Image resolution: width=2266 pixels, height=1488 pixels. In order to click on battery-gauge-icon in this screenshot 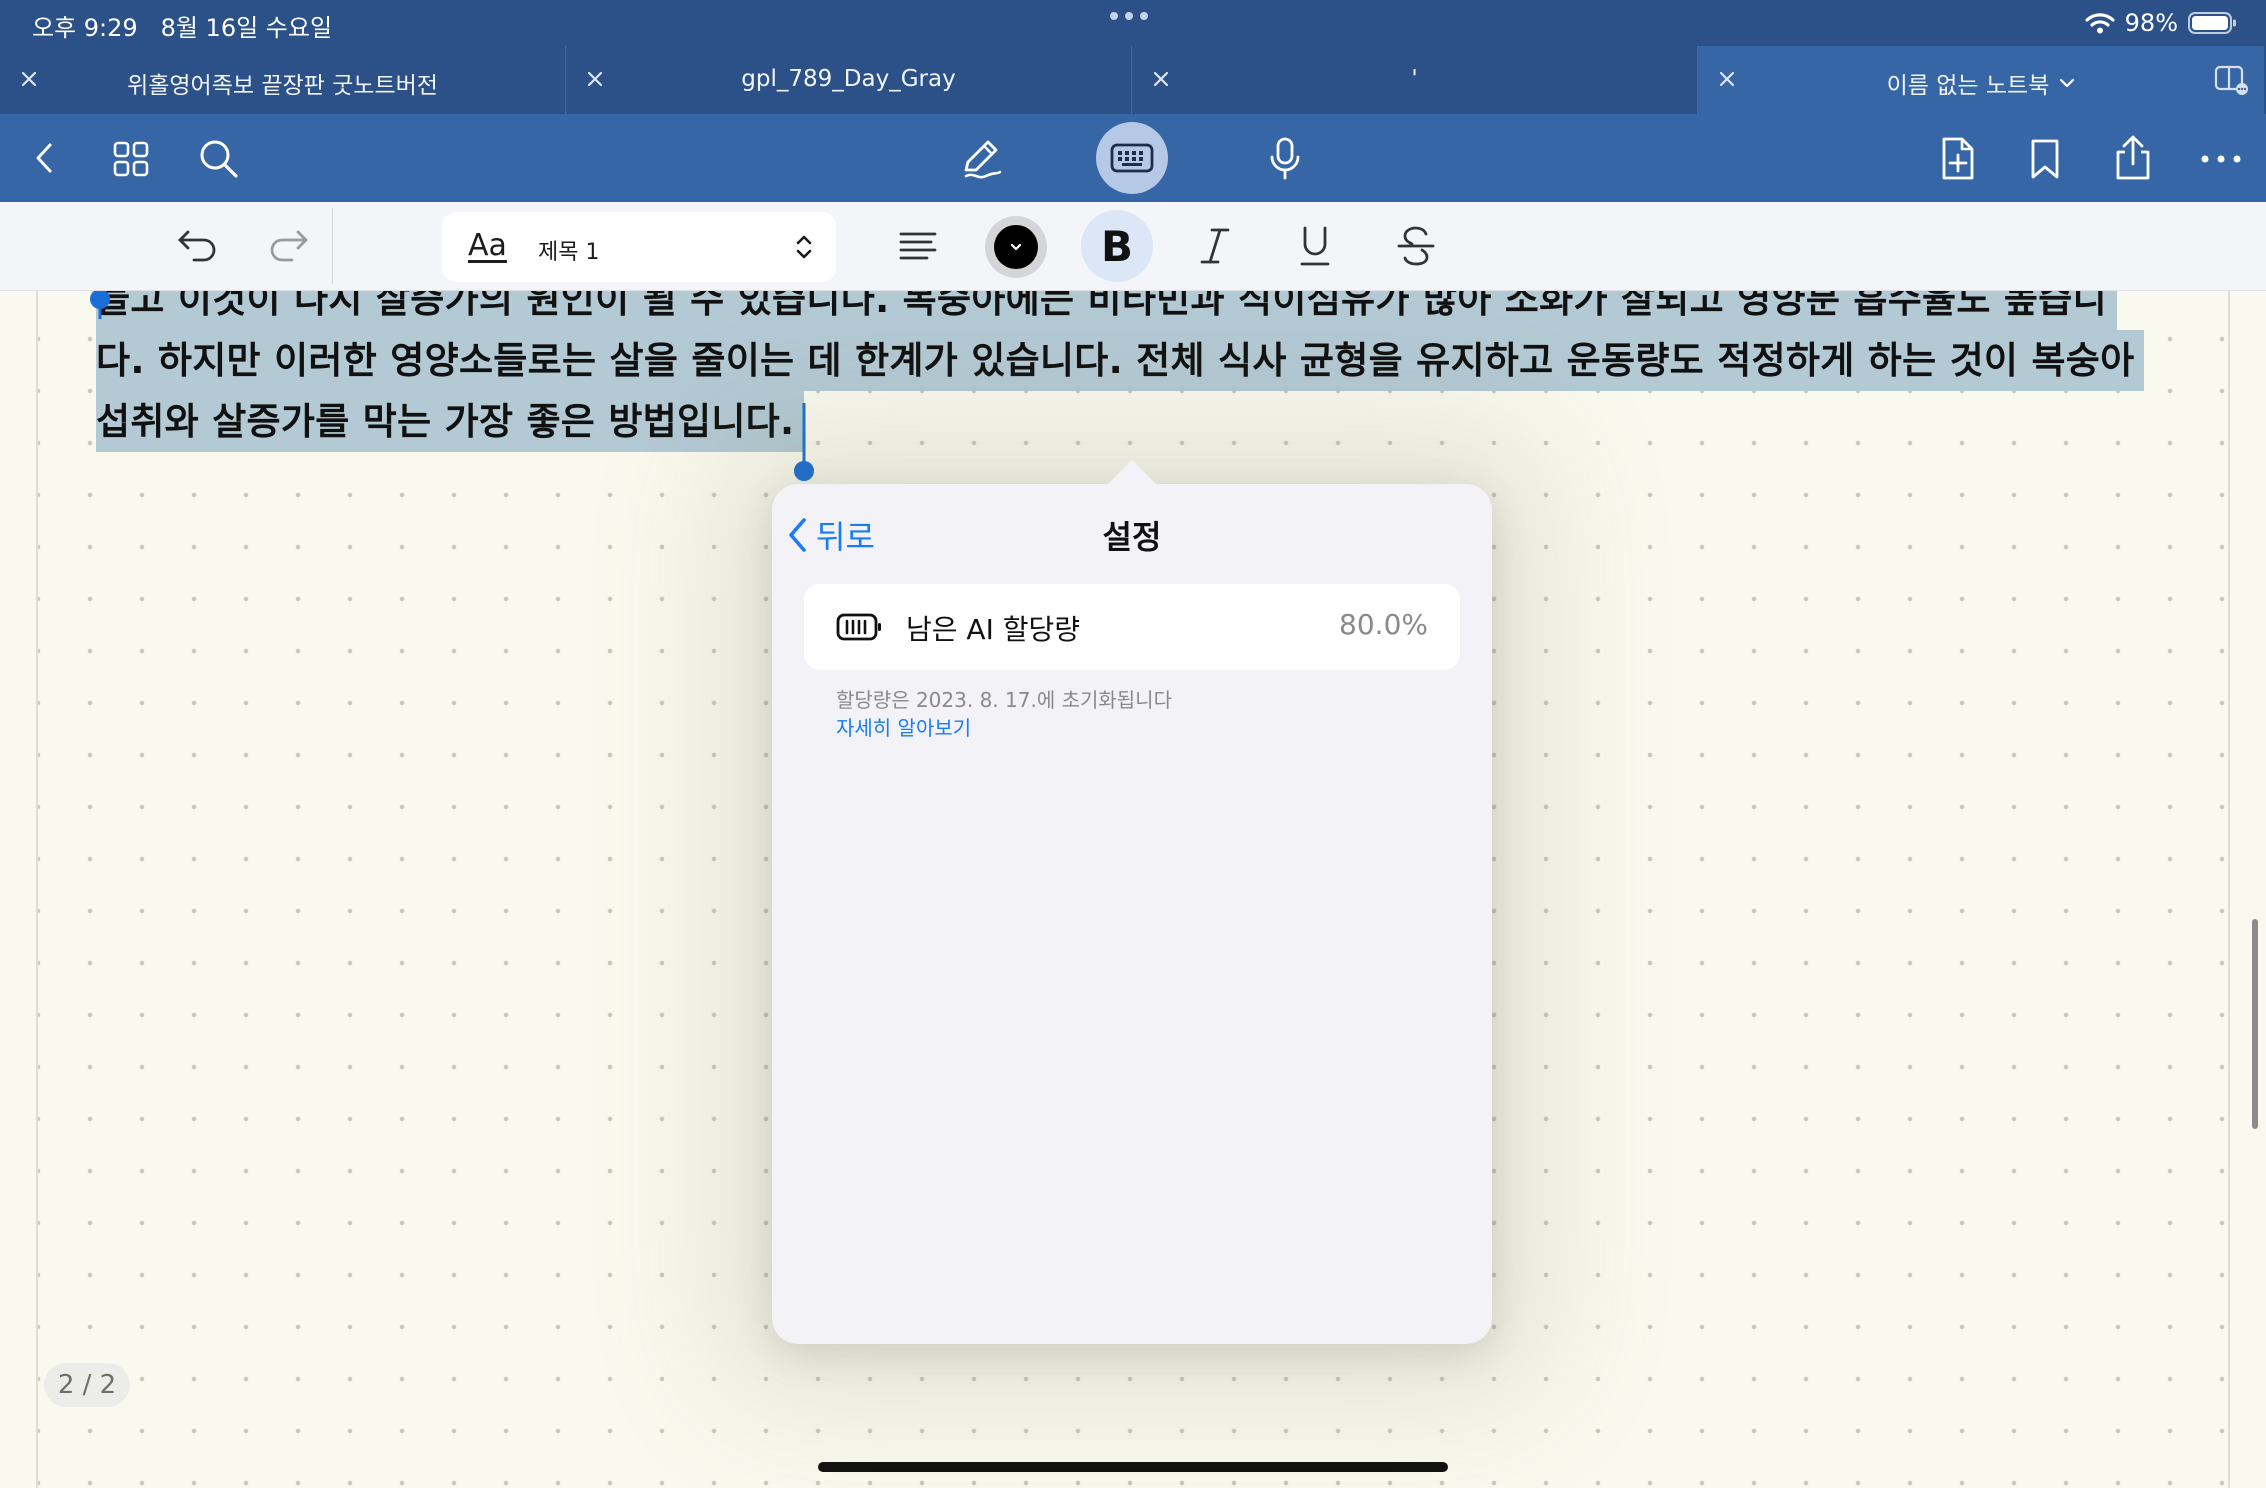, I will do `click(858, 627)`.